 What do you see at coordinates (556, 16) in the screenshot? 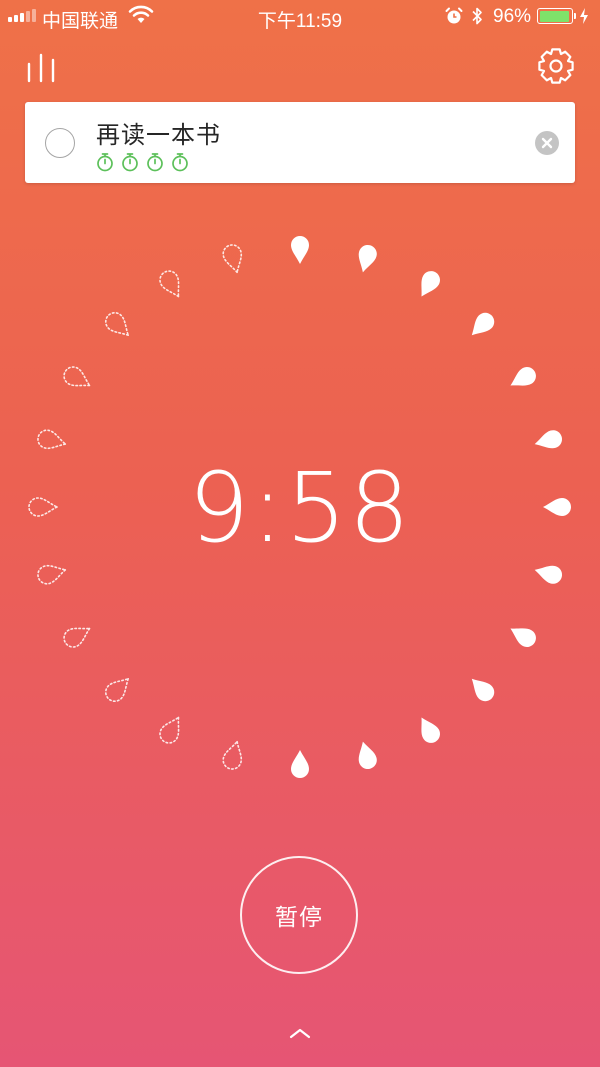
I see `battery-icon` at bounding box center [556, 16].